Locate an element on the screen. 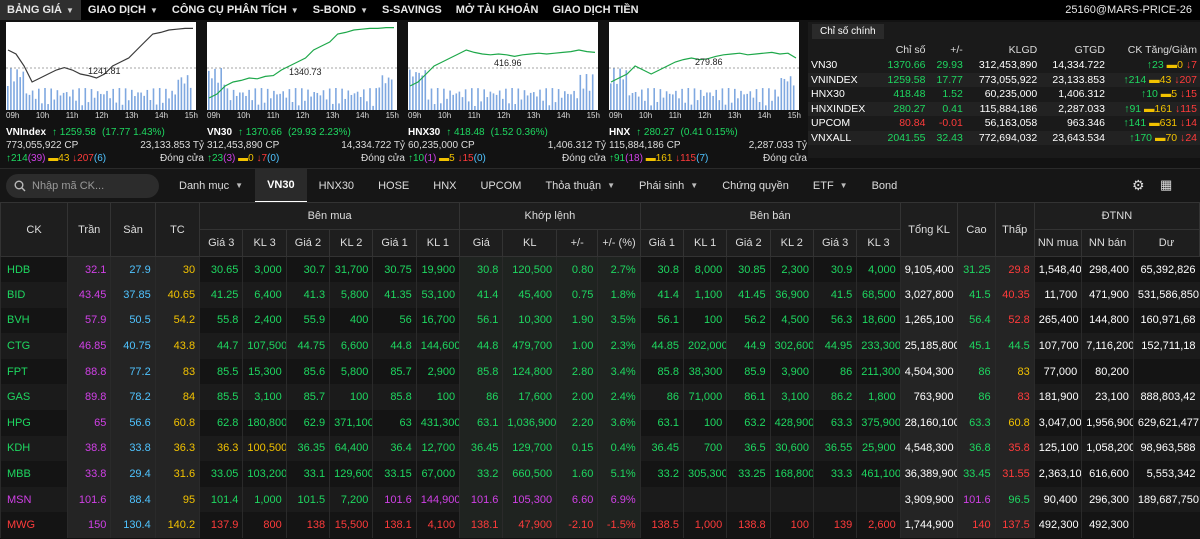 This screenshot has height=539, width=1200. col-tran: Trần is located at coordinates (89, 229).